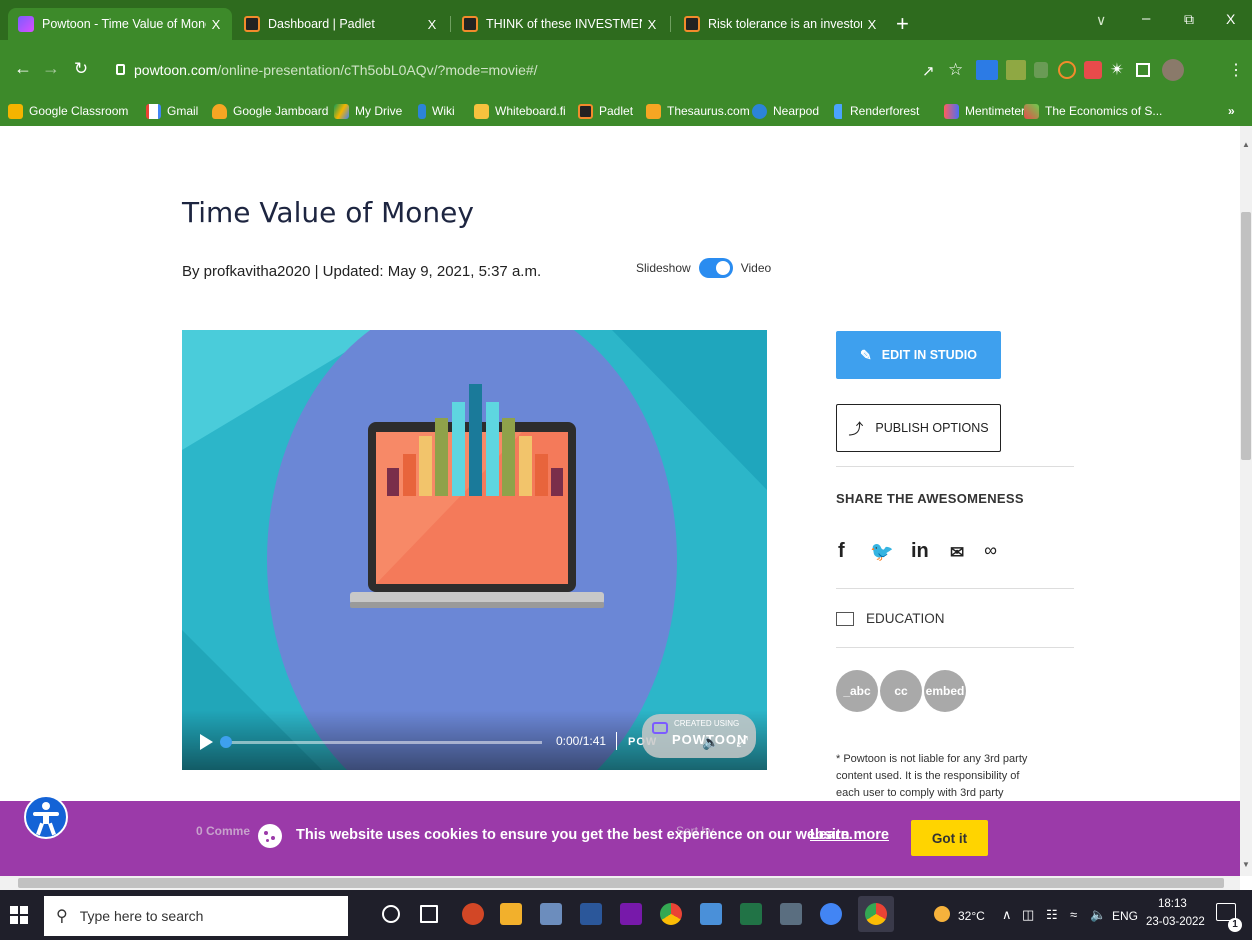  What do you see at coordinates (1236, 70) in the screenshot?
I see `menu-kebab-icon: ⋮` at bounding box center [1236, 70].